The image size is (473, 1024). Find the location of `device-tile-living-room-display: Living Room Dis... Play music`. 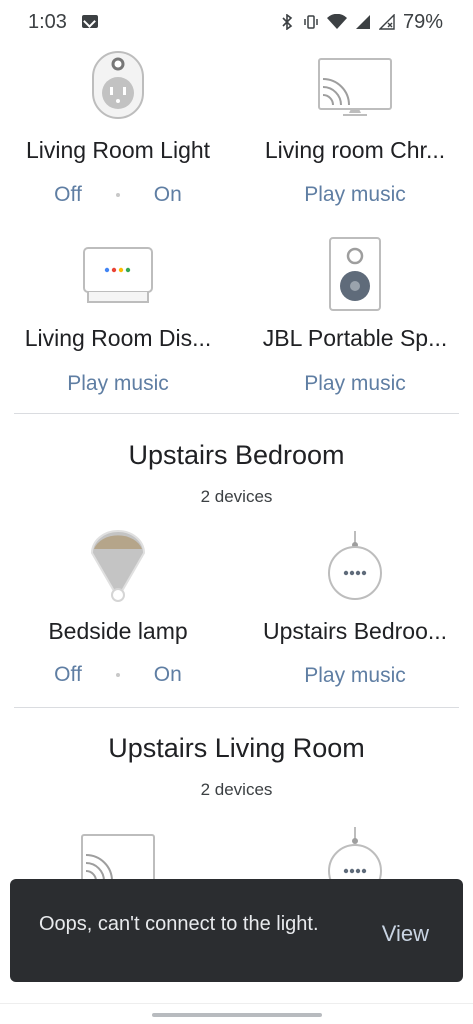

device-tile-living-room-display: Living Room Dis... Play music is located at coordinates (118, 317).